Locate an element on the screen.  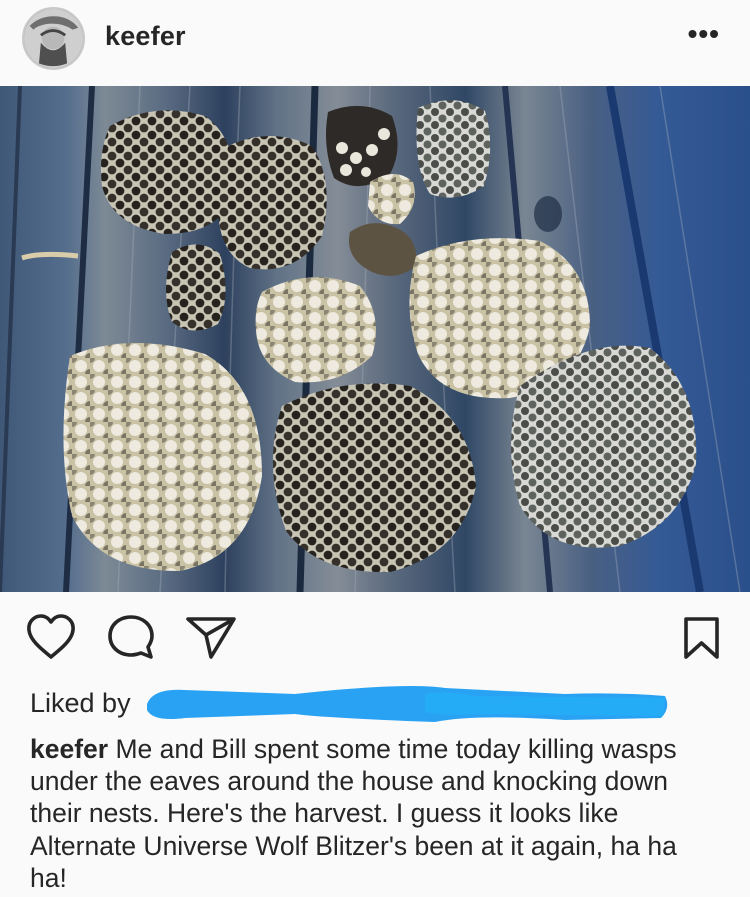
avatar-icon is located at coordinates (53, 38).